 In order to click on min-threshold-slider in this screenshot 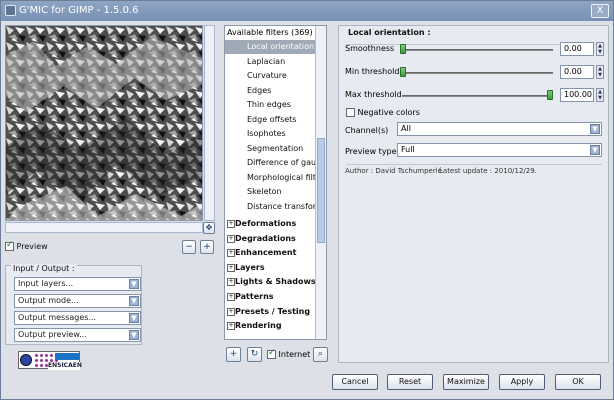, I will do `click(477, 73)`.